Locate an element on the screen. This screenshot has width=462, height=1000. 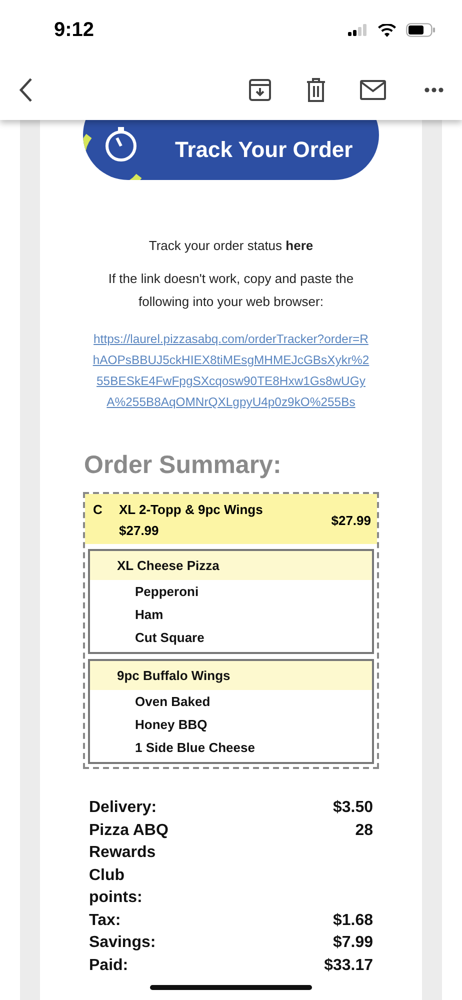
tracker-link: 55BESkE4FwFpgSXcqosw90TE8Hxw1Gs8wUGy is located at coordinates (231, 381).